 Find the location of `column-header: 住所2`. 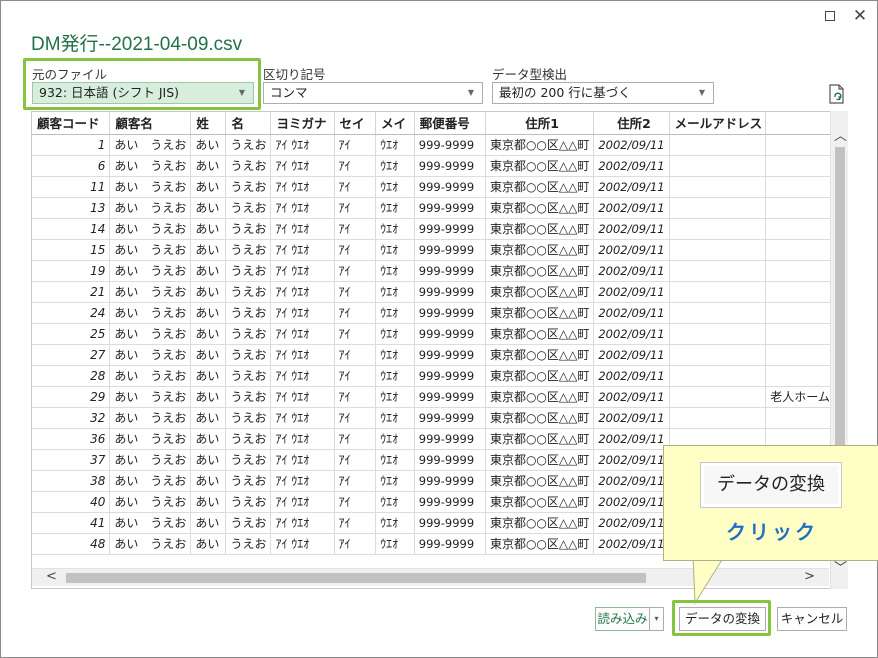

column-header: 住所2 is located at coordinates (631, 123).